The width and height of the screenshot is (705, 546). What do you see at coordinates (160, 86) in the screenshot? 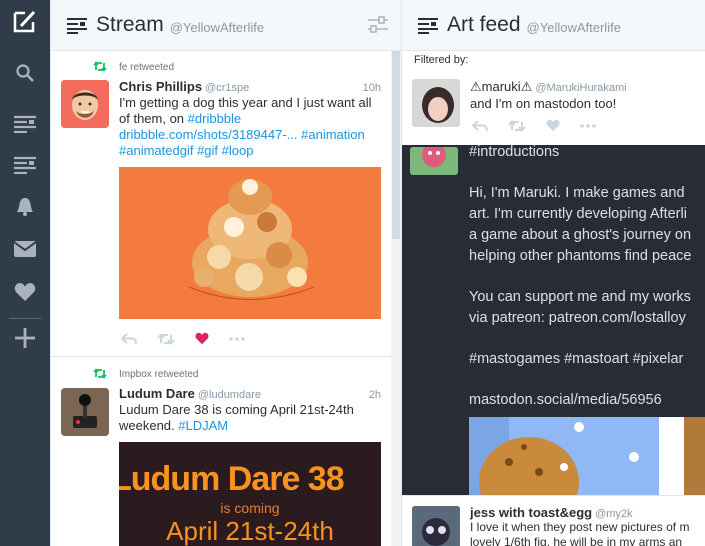
I see `author-name: Chris Phillips` at bounding box center [160, 86].